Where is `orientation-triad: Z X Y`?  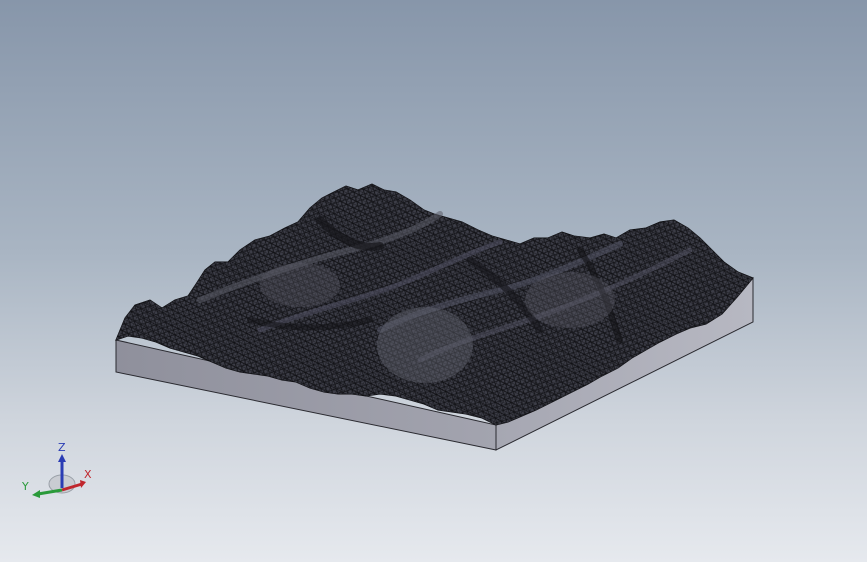 orientation-triad: Z X Y is located at coordinates (58, 472).